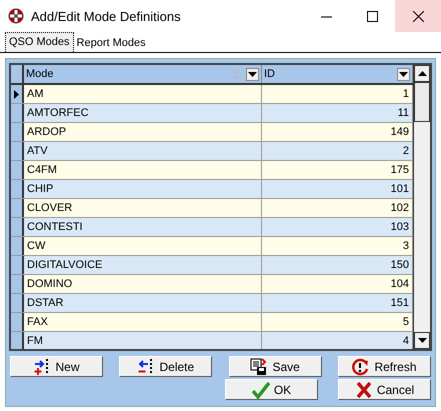 Image resolution: width=441 pixels, height=411 pixels. I want to click on ok-button: OK, so click(271, 389).